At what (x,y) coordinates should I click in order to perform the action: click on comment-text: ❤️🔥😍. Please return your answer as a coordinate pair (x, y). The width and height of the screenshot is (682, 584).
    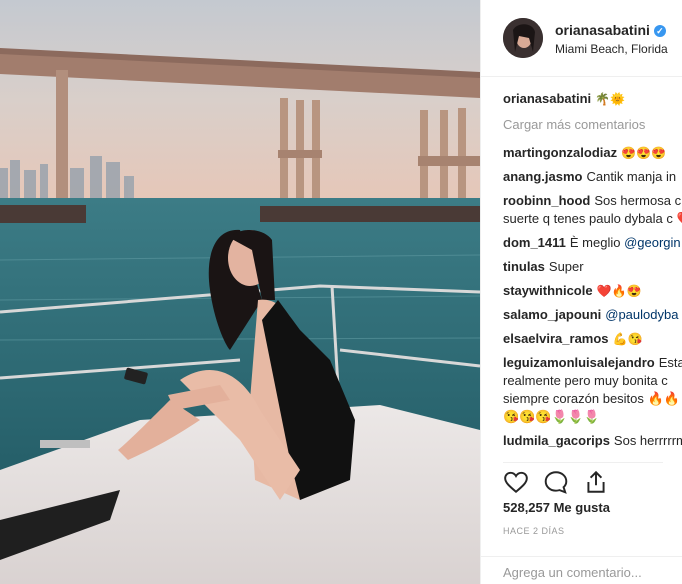
    Looking at the image, I should click on (619, 291).